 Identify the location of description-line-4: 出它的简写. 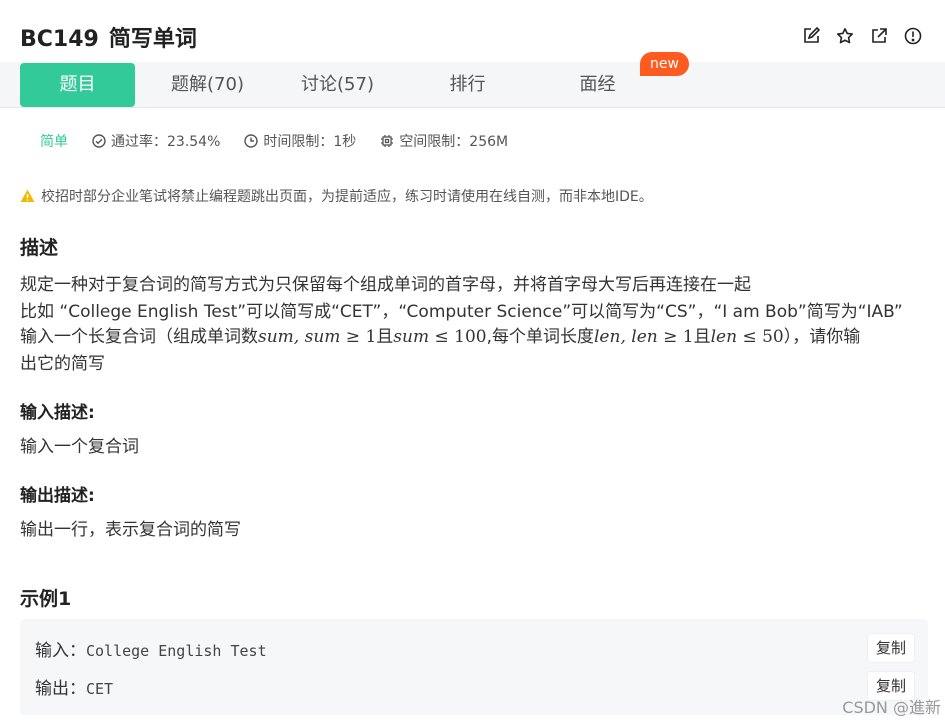
(62, 364).